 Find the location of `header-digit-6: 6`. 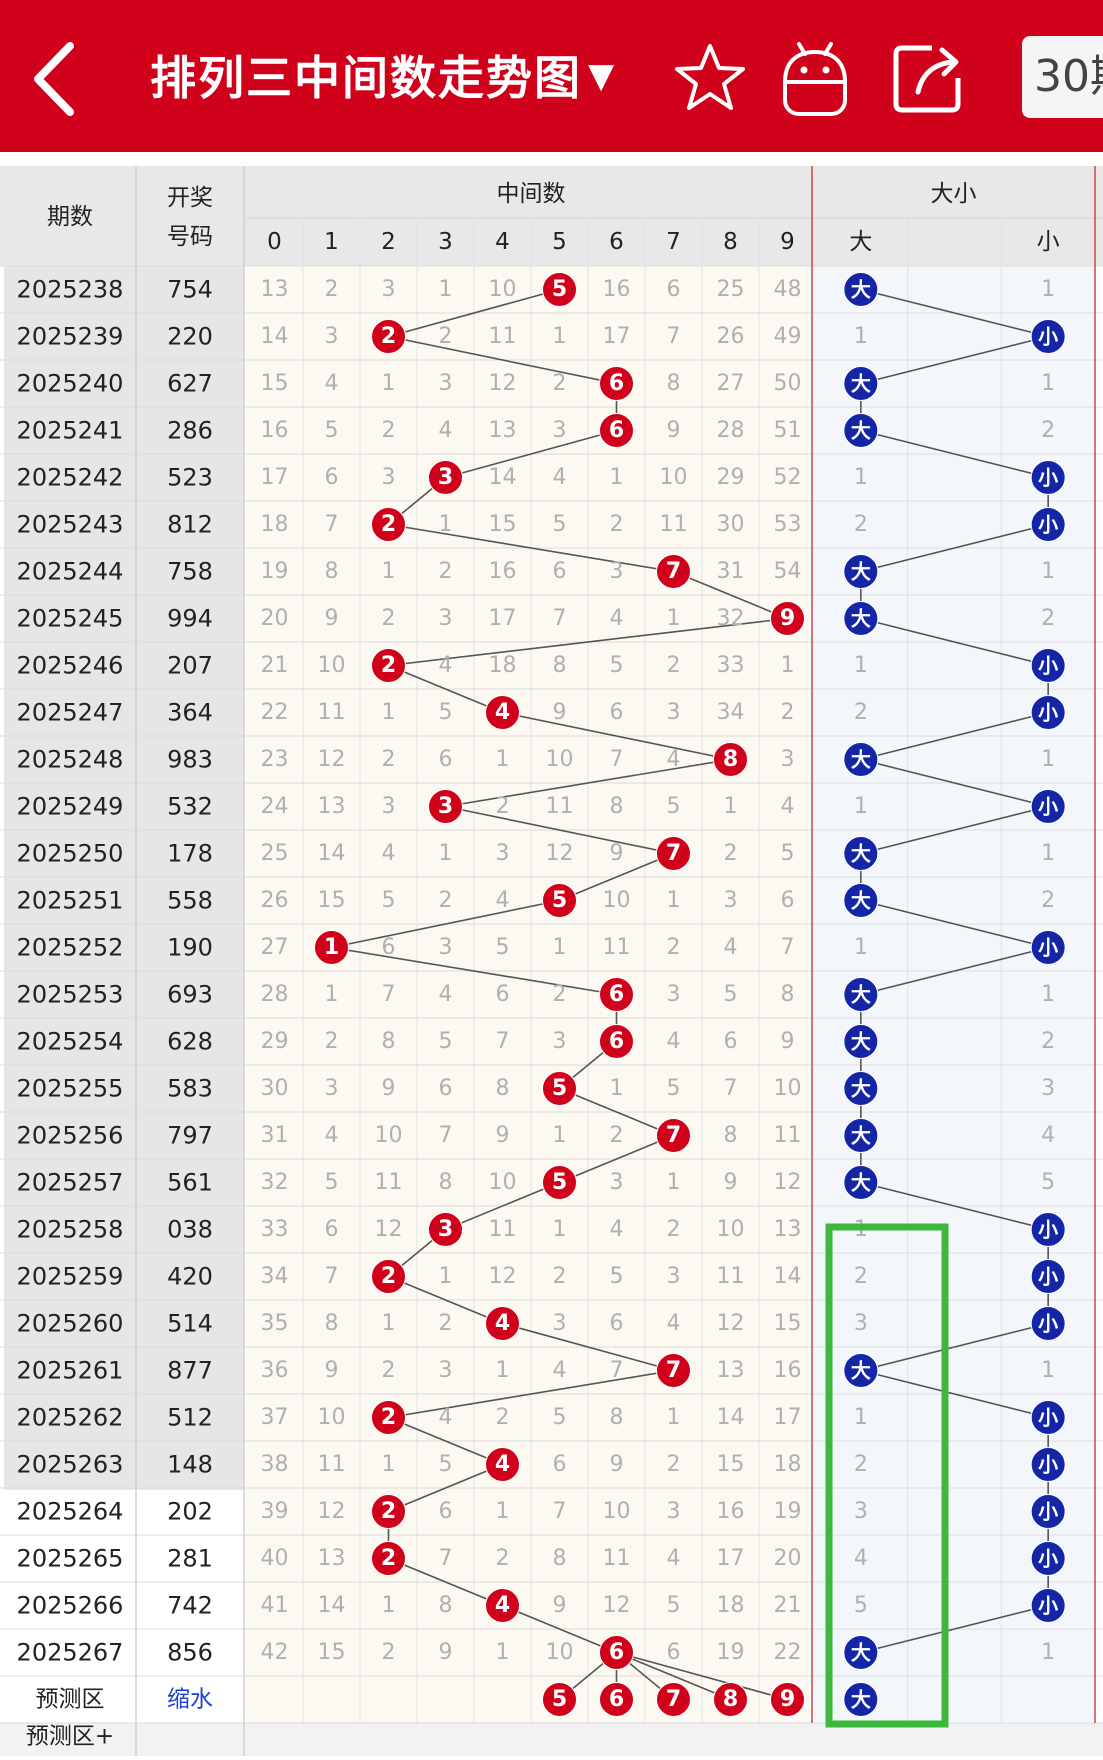

header-digit-6: 6 is located at coordinates (616, 242).